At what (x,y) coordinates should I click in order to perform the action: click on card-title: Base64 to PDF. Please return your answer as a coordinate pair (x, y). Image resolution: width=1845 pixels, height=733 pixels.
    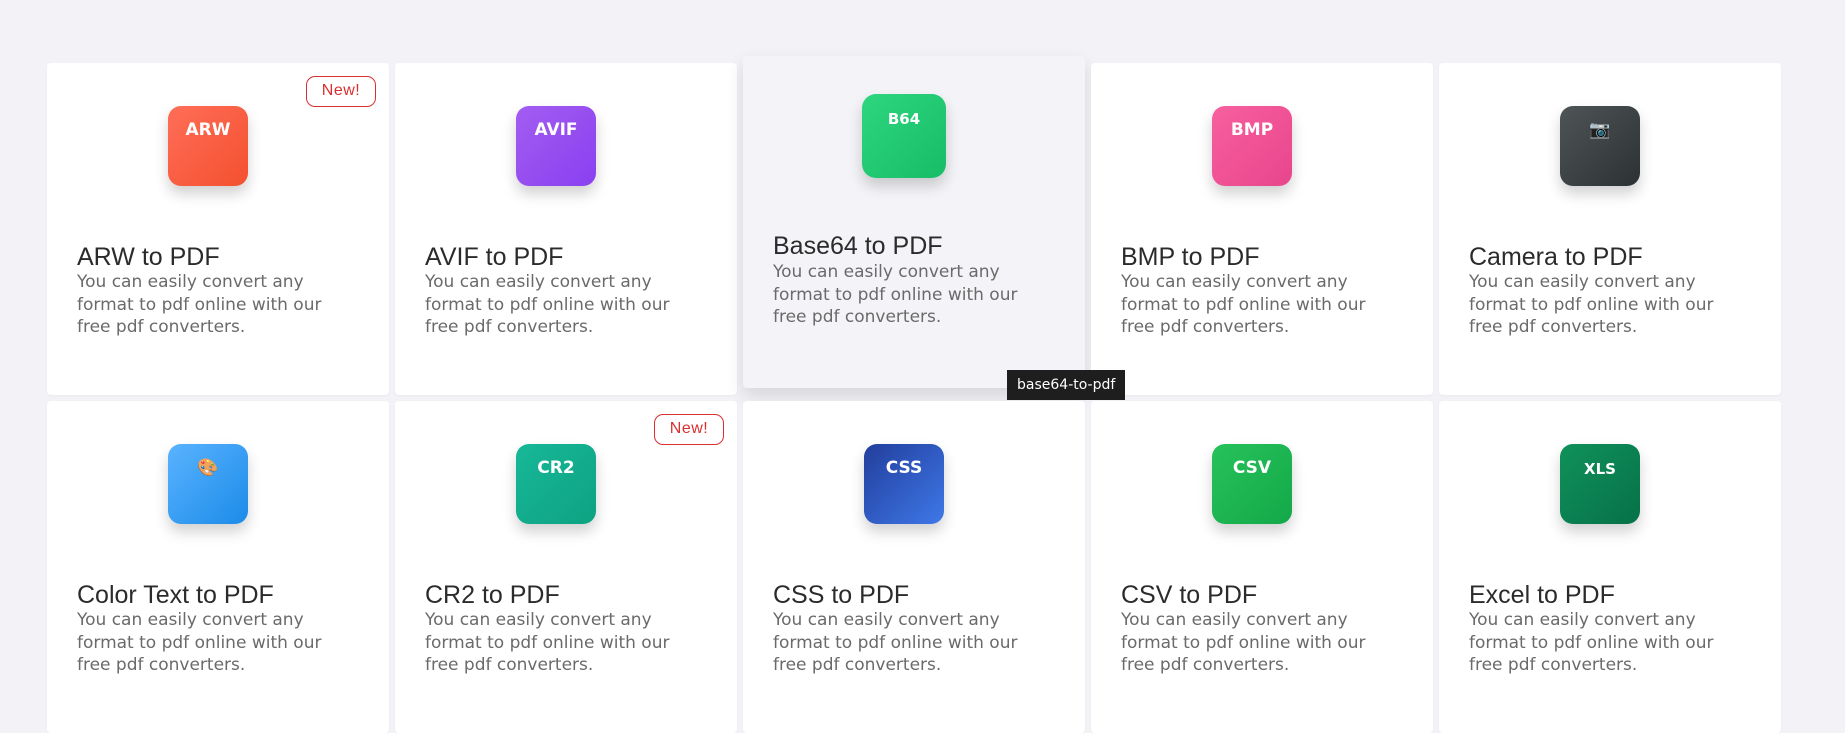
    Looking at the image, I should click on (858, 246).